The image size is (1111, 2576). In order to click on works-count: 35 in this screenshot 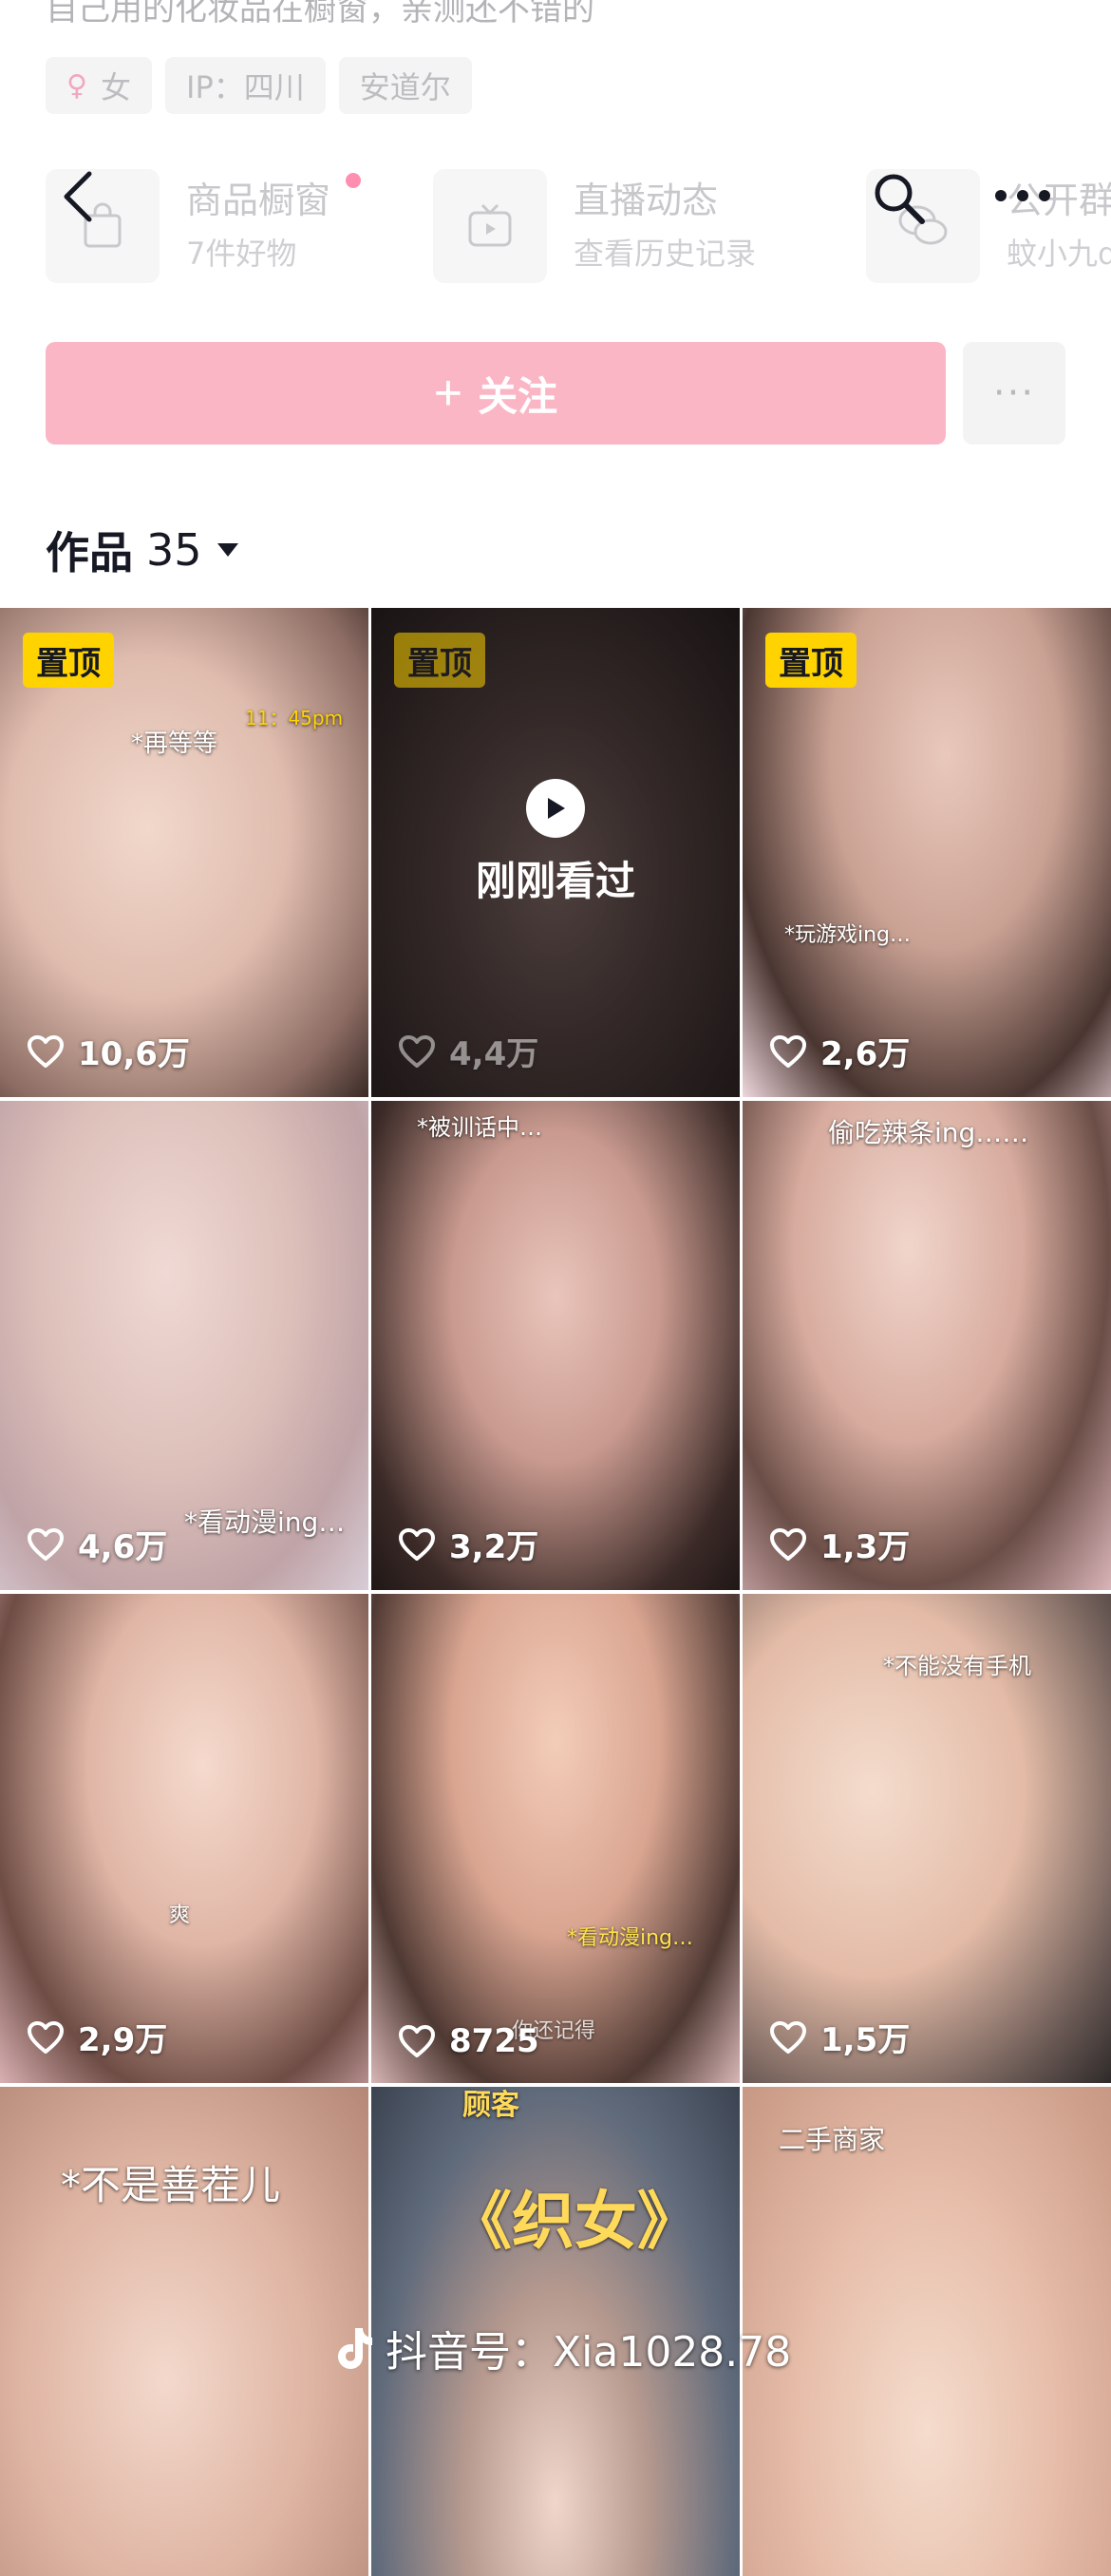, I will do `click(174, 550)`.